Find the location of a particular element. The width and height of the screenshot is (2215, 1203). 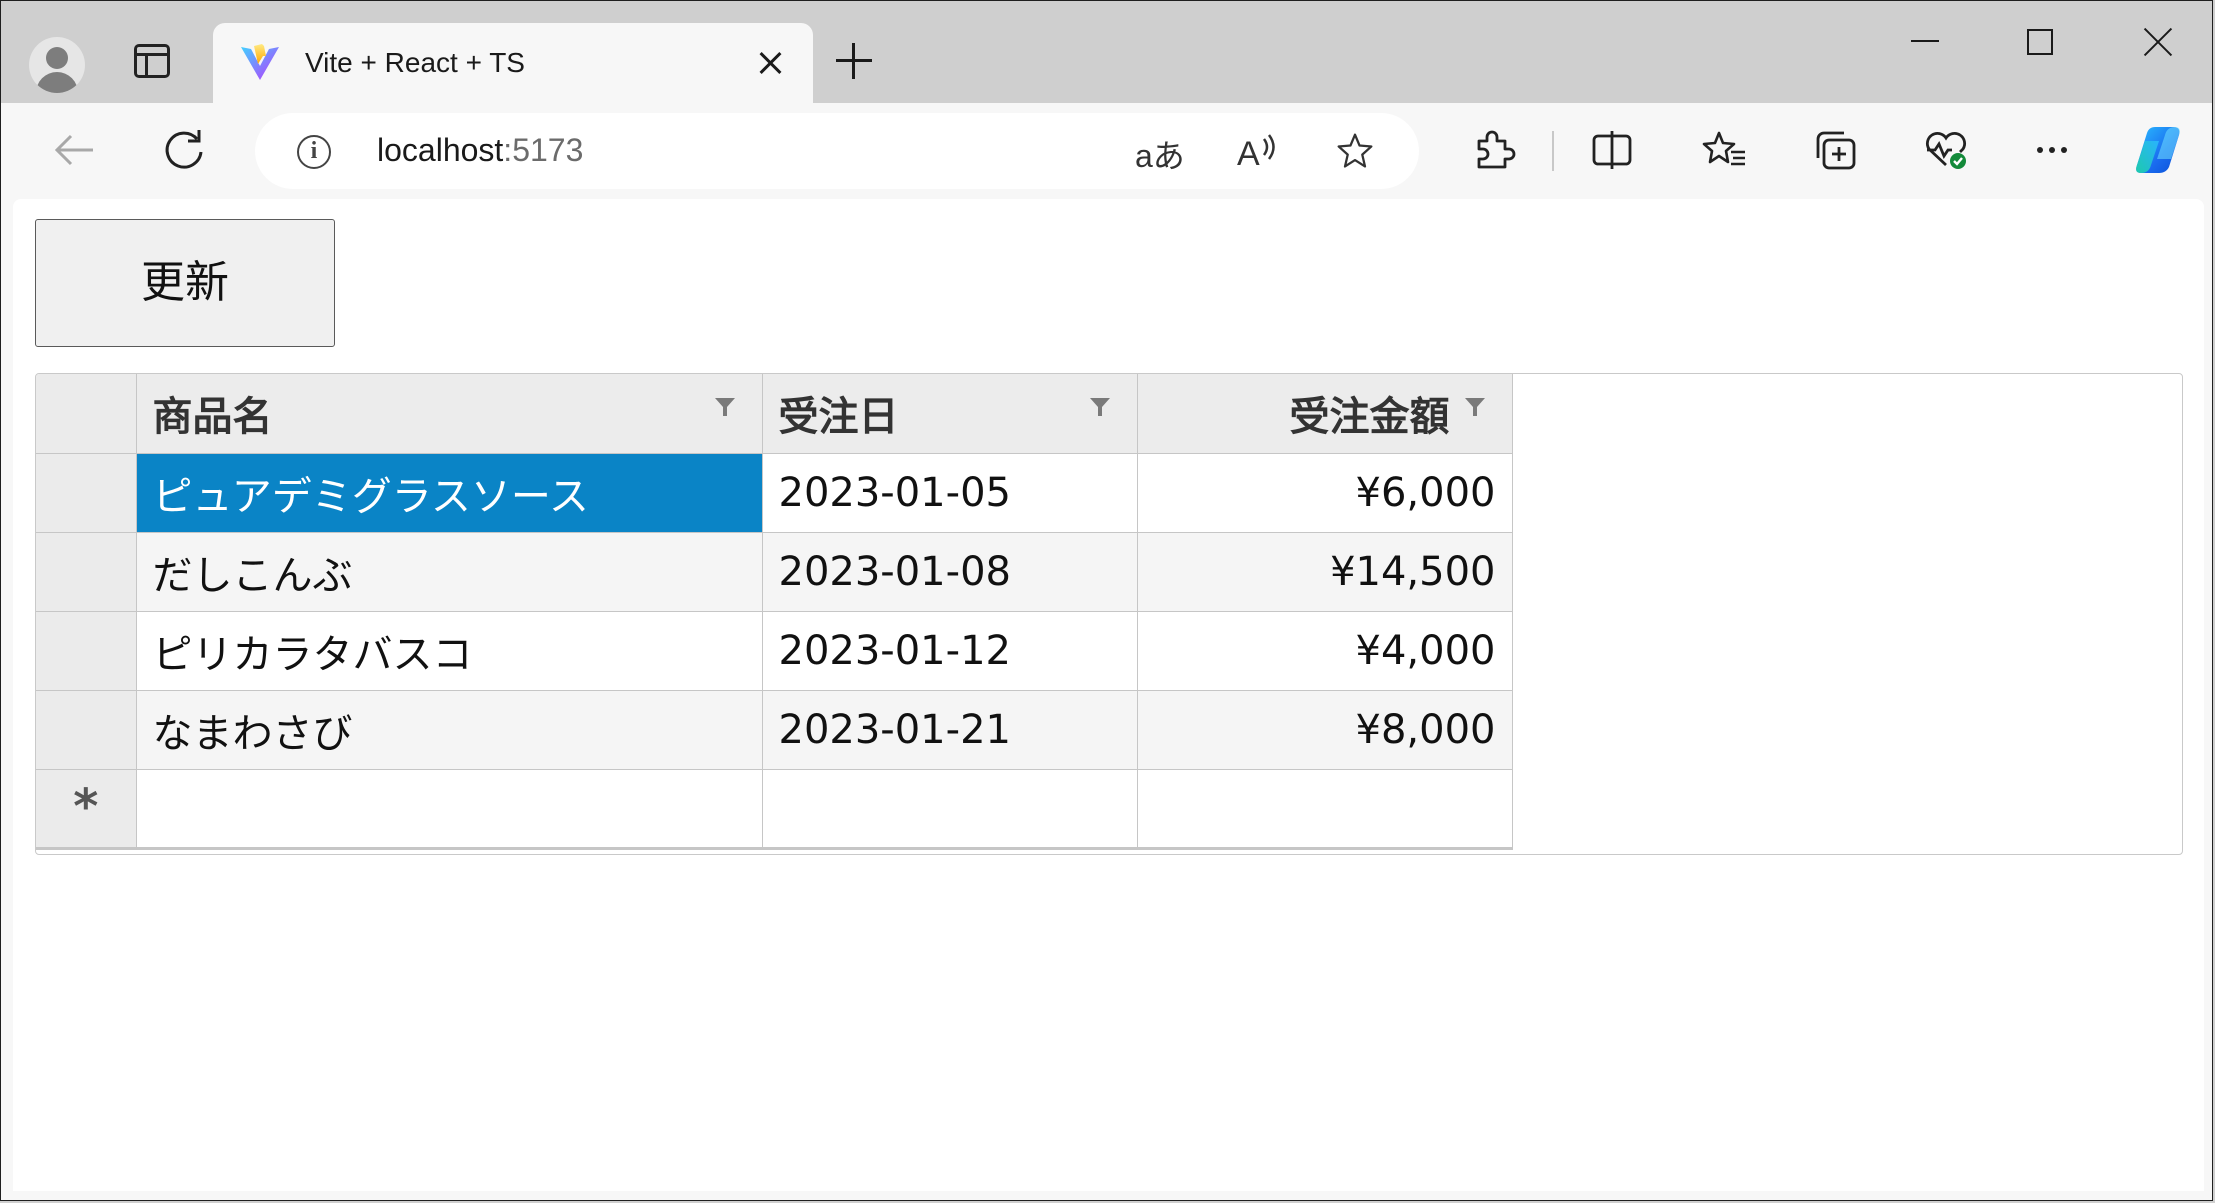

cell-date: 2023-01-05 is located at coordinates (950, 493).